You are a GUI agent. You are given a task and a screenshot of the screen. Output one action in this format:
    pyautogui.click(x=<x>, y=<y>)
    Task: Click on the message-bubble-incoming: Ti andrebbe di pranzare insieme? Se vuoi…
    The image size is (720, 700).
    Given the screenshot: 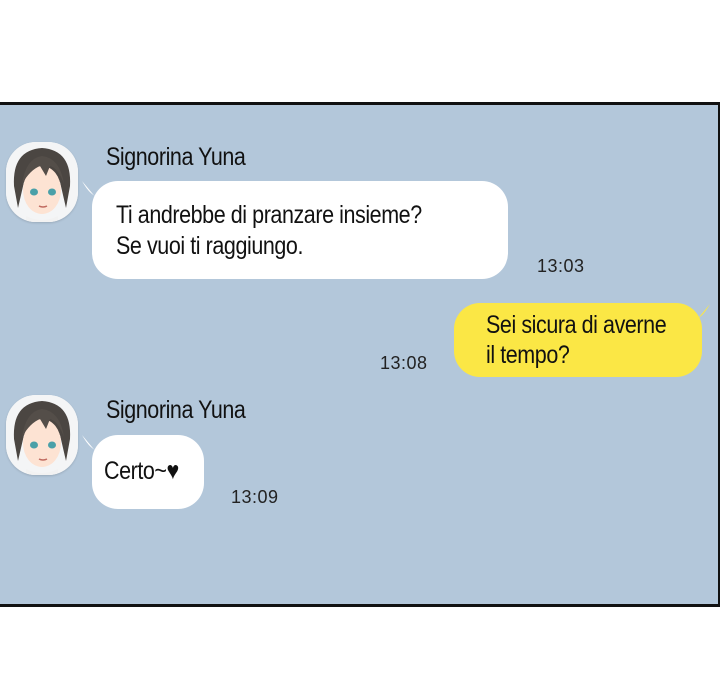 What is the action you would take?
    pyautogui.click(x=300, y=230)
    